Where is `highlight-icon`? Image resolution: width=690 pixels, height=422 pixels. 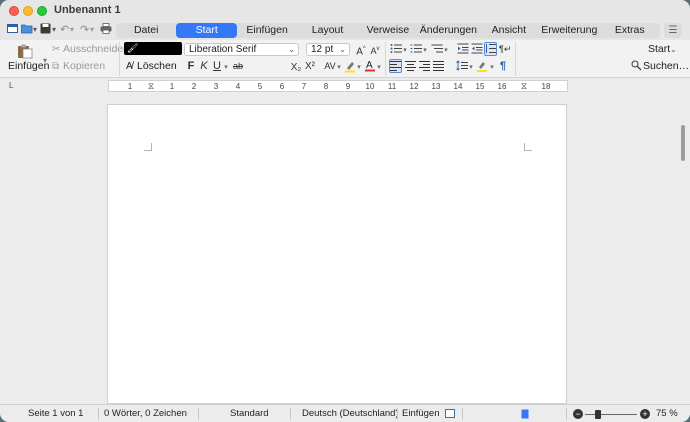 highlight-icon is located at coordinates (350, 68).